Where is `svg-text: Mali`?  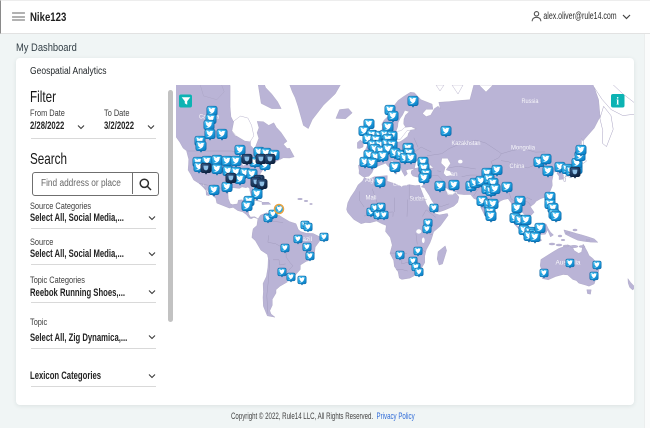
svg-text: Mali is located at coordinates (371, 198).